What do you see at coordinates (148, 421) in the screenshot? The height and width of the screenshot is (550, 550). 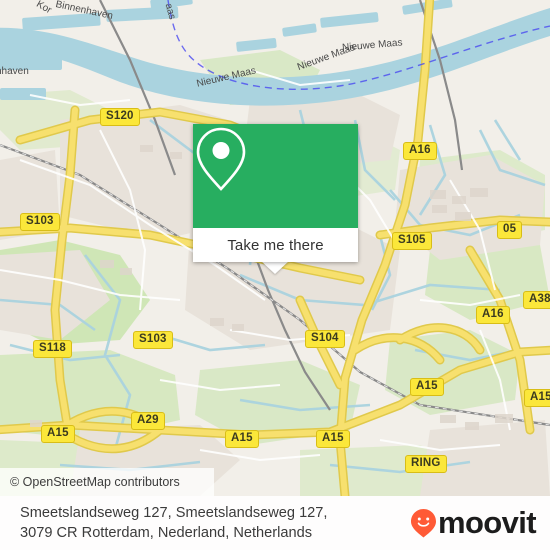 I see `road-shield-a29: A29` at bounding box center [148, 421].